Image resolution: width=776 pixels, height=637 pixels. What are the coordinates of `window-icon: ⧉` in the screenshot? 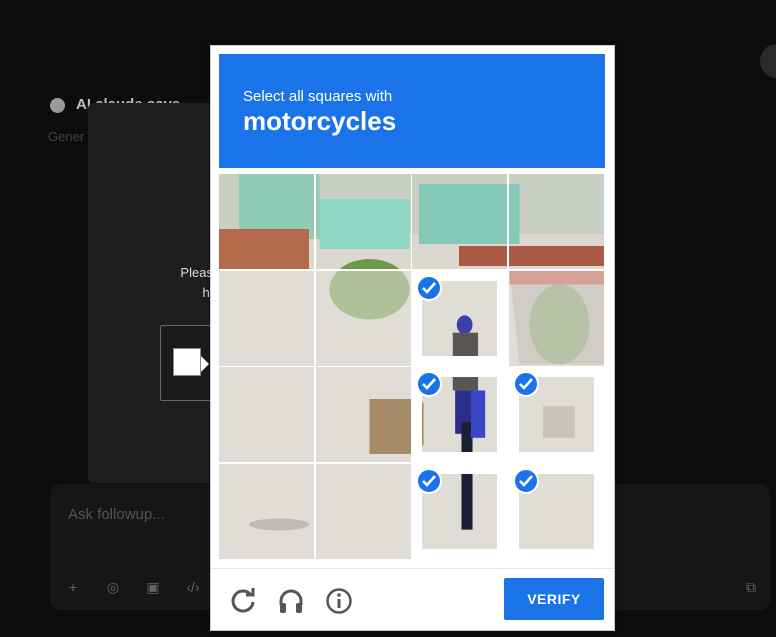 It's located at (751, 587).